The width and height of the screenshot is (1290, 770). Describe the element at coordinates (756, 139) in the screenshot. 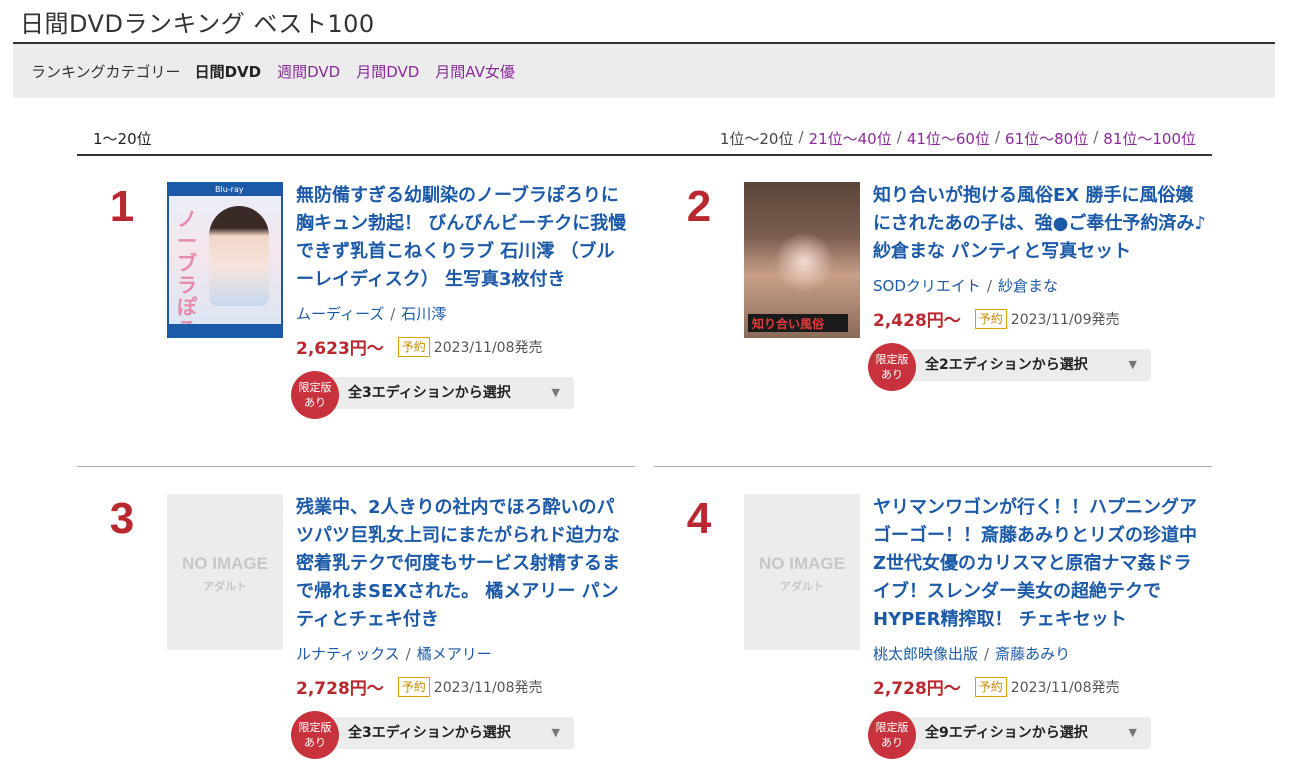

I see `page-1-20: 1位～20位` at that location.